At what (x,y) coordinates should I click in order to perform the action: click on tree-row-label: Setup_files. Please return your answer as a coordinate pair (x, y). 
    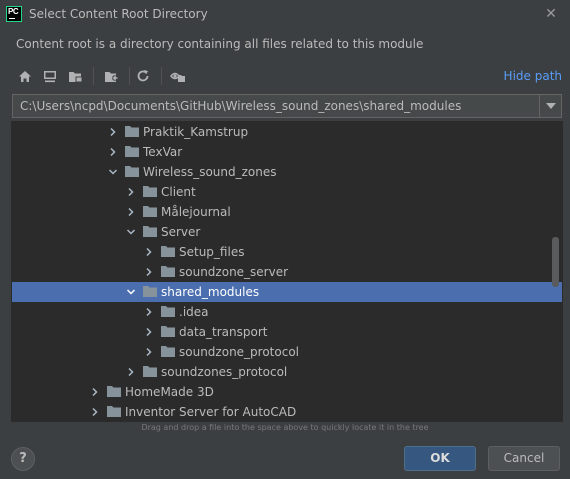
    Looking at the image, I should click on (212, 252).